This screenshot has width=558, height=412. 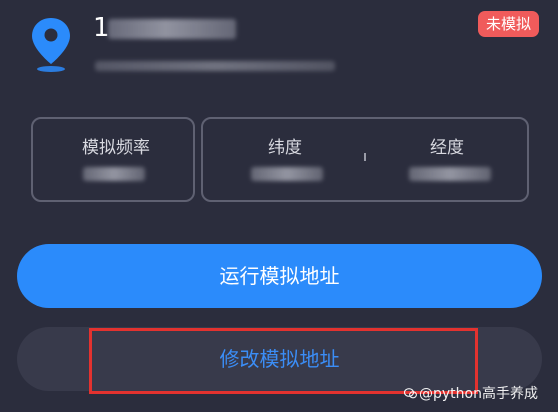 What do you see at coordinates (52, 45) in the screenshot?
I see `map-pin-icon` at bounding box center [52, 45].